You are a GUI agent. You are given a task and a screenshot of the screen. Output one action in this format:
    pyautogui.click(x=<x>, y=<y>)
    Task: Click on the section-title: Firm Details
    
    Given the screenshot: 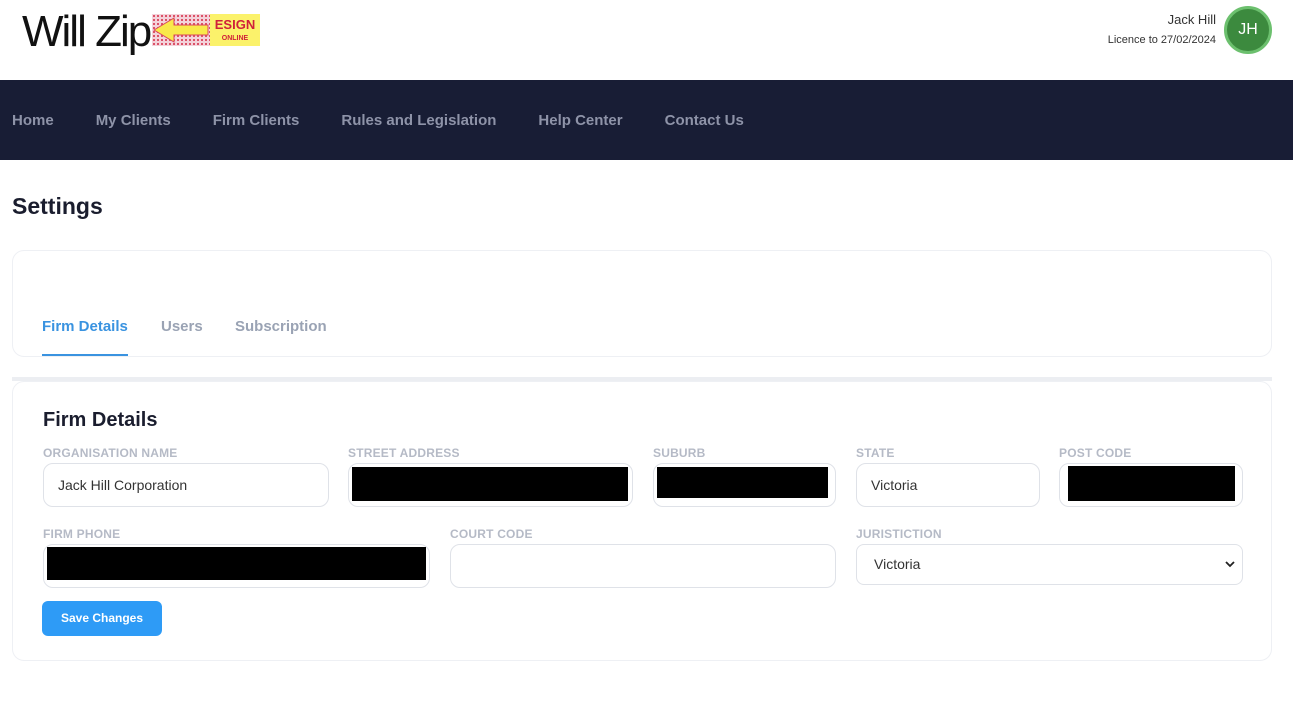 What is the action you would take?
    pyautogui.click(x=100, y=420)
    